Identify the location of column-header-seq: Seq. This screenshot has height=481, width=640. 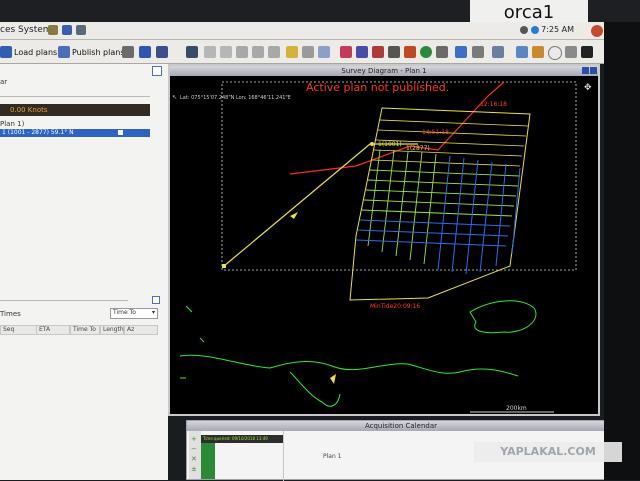
(20, 330).